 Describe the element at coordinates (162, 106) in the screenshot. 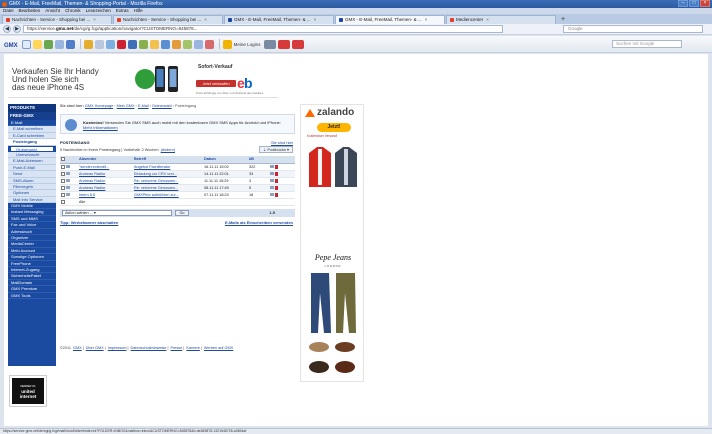

I see `breadcrumb-link: Ordnerwahl` at that location.